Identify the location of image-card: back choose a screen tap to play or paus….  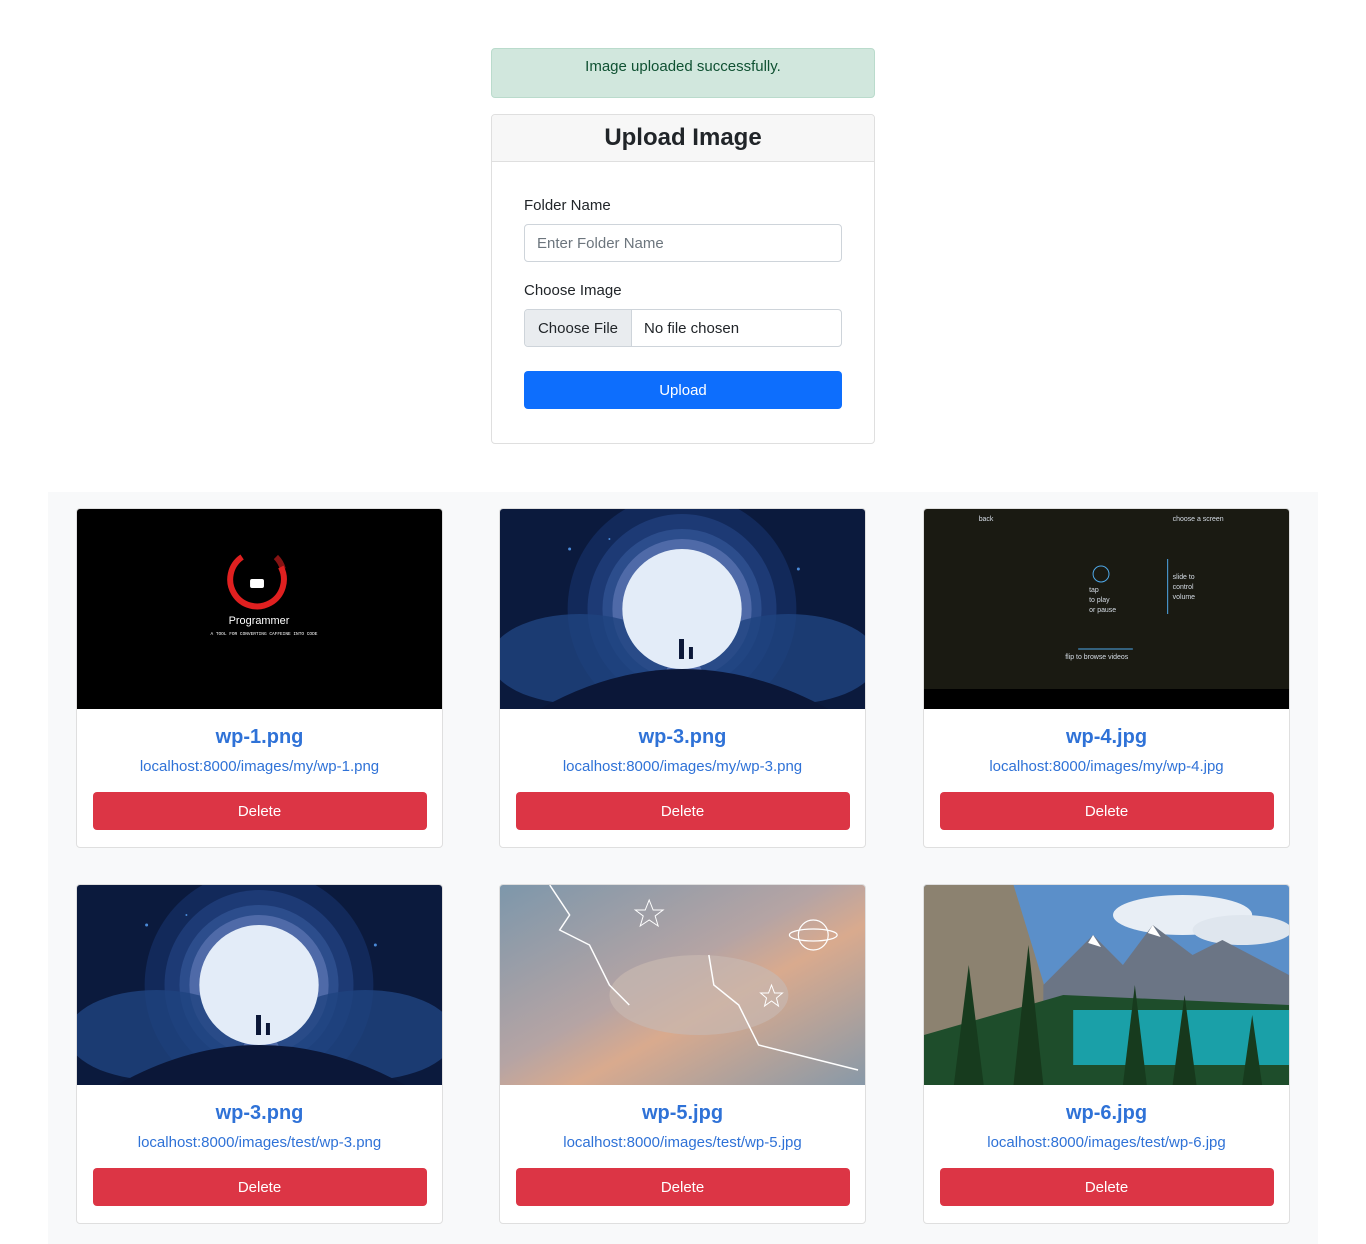
(1106, 678).